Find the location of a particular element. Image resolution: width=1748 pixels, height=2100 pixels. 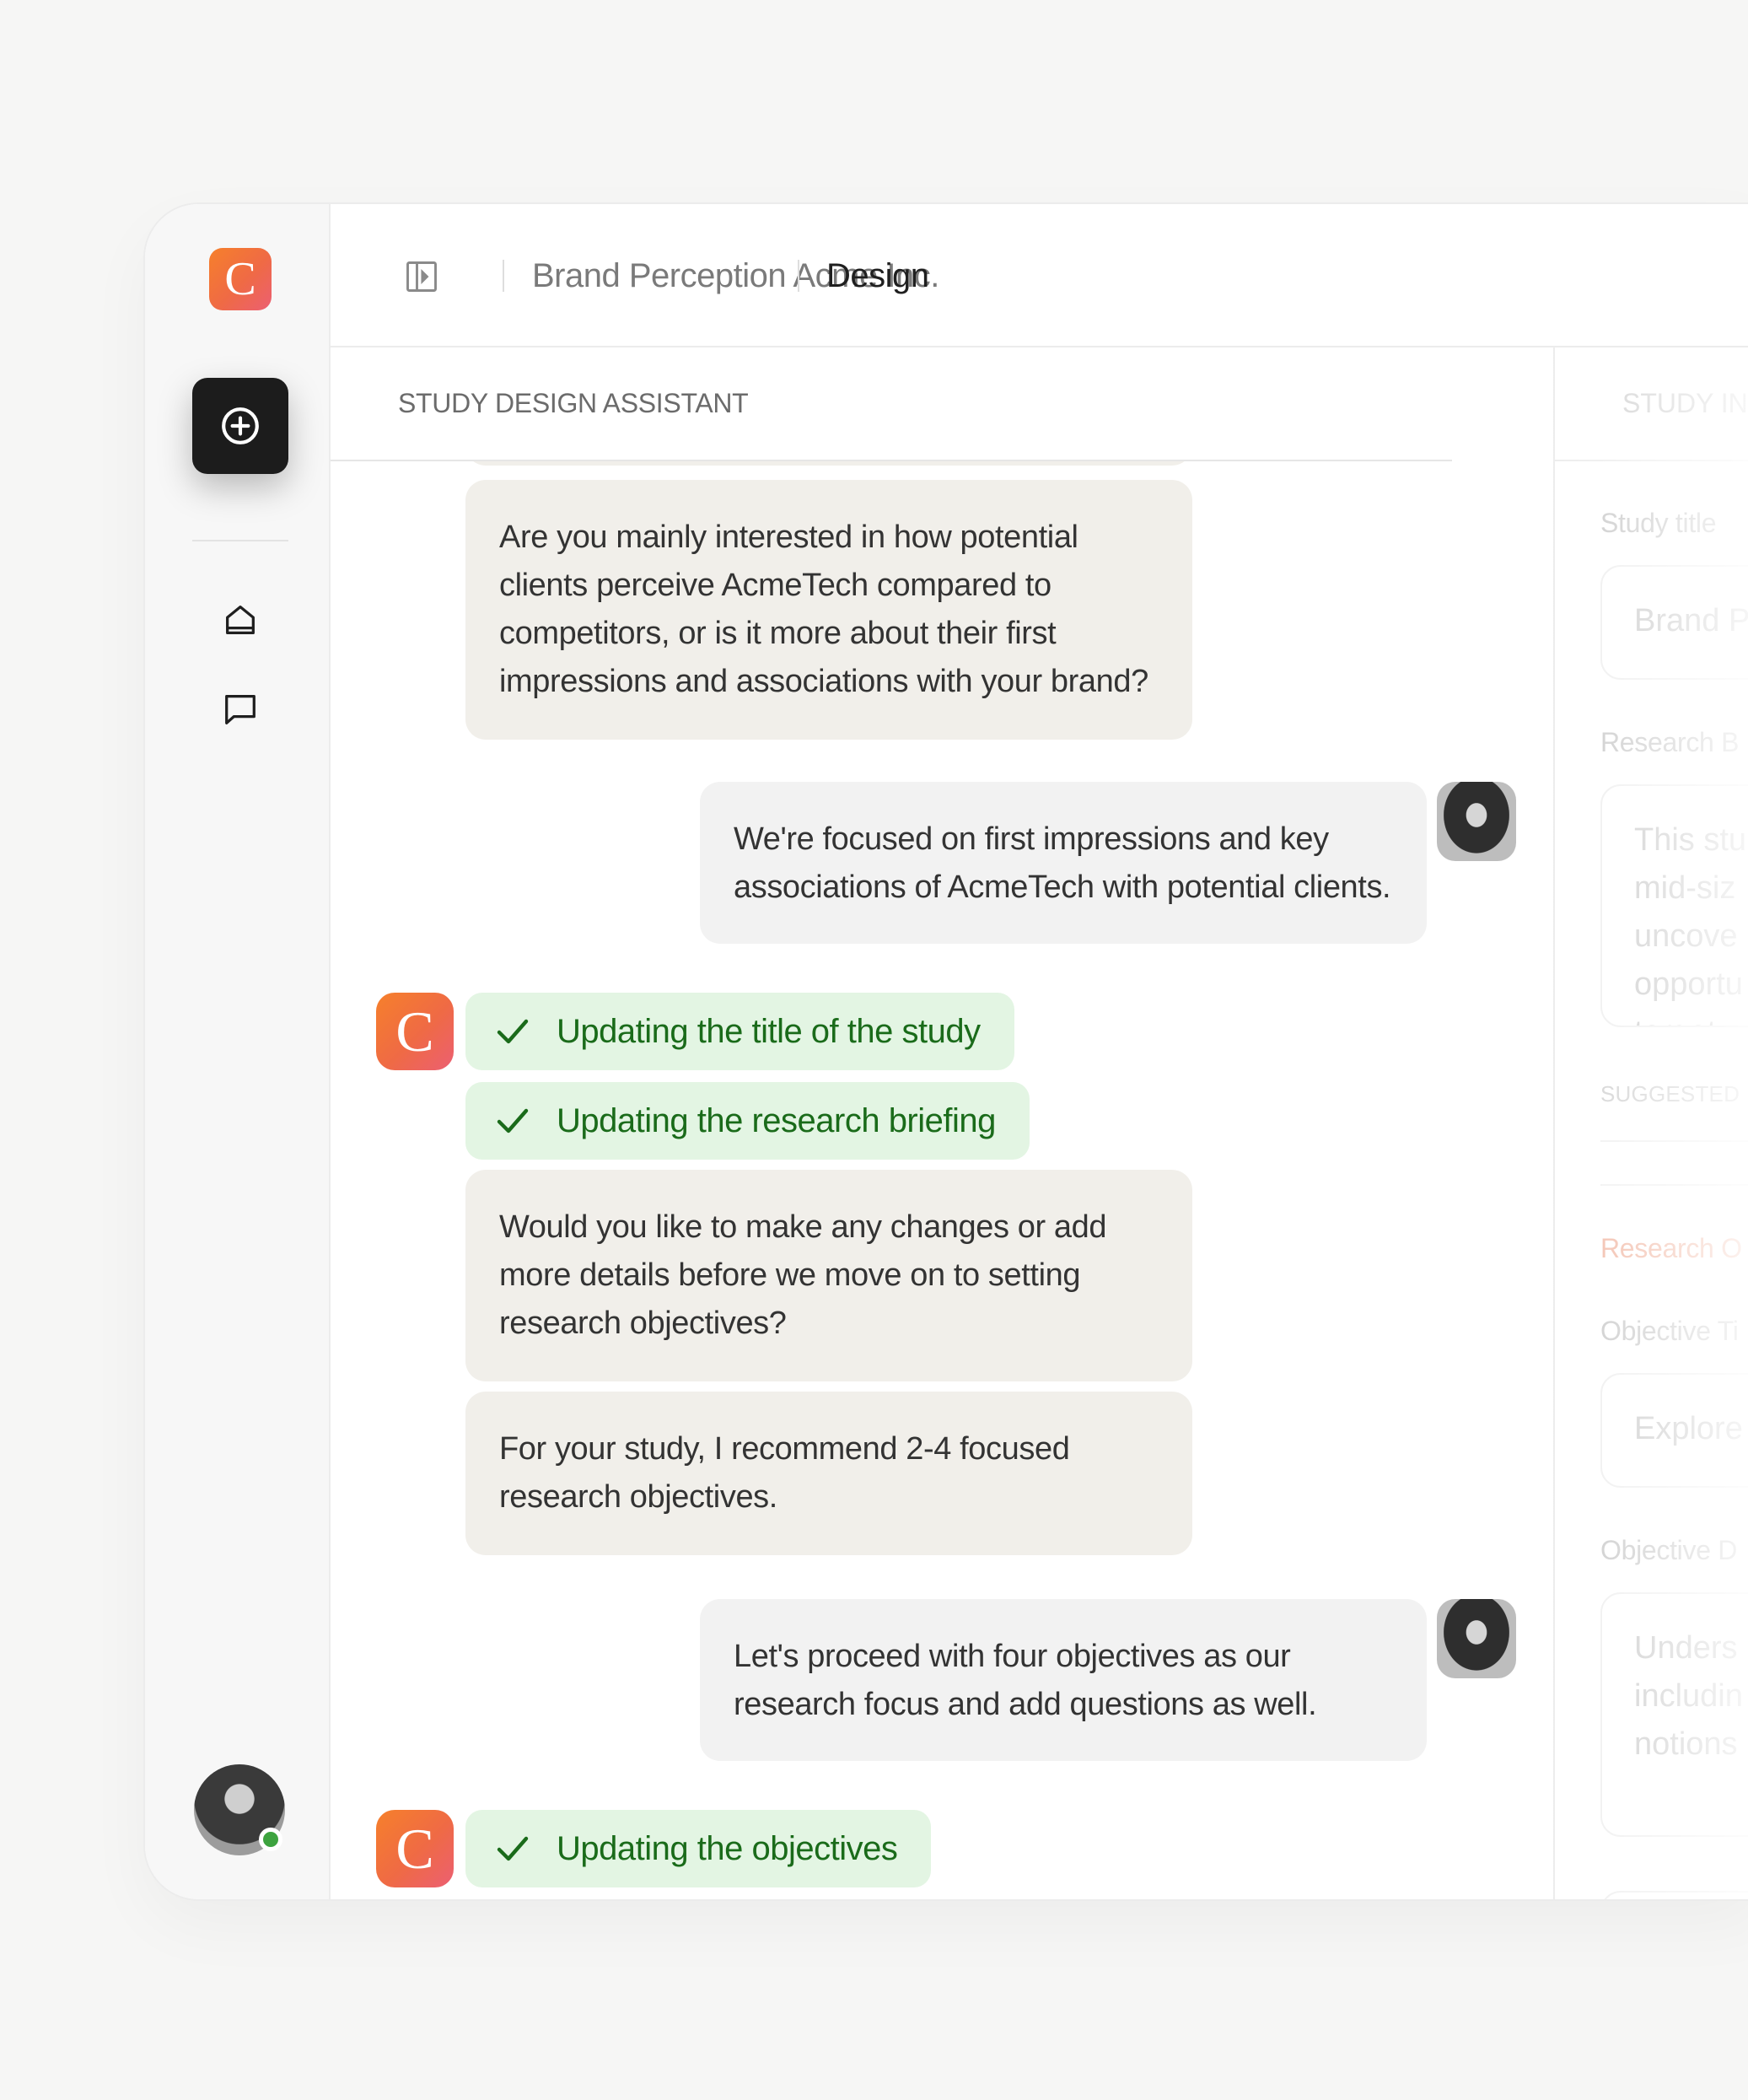

objective-description-line: includin is located at coordinates (1688, 1696).